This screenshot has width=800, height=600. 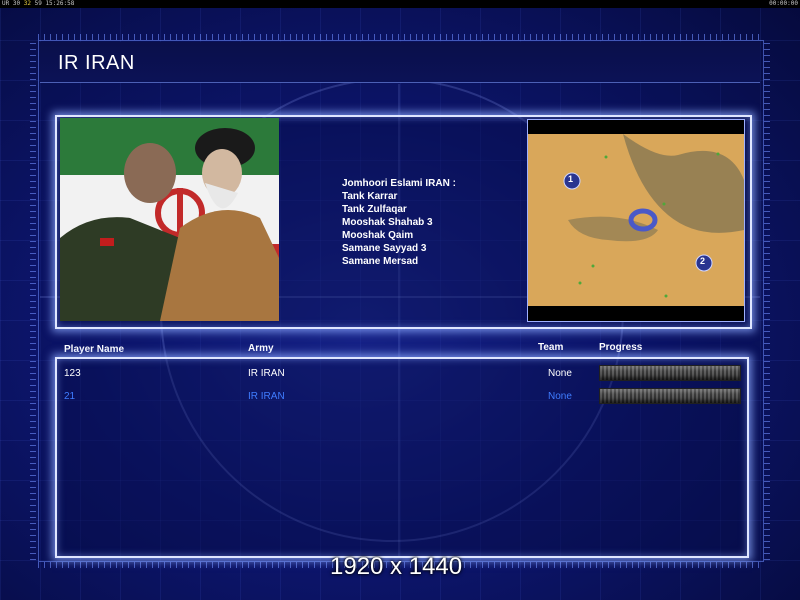 I want to click on unit-item: Tank Karrar, so click(x=370, y=196).